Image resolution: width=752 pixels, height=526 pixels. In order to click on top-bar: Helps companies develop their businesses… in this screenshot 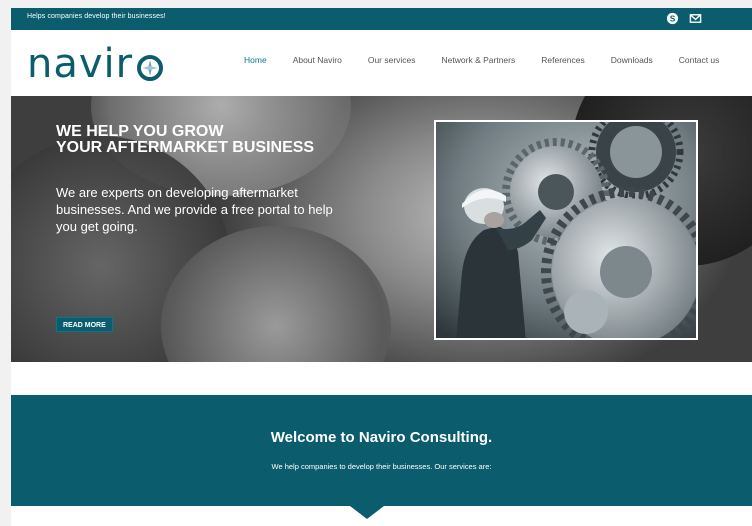, I will do `click(381, 19)`.